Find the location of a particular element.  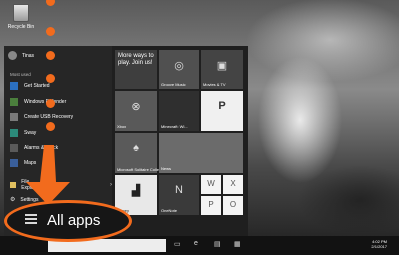

list-icon is located at coordinates (31, 220).